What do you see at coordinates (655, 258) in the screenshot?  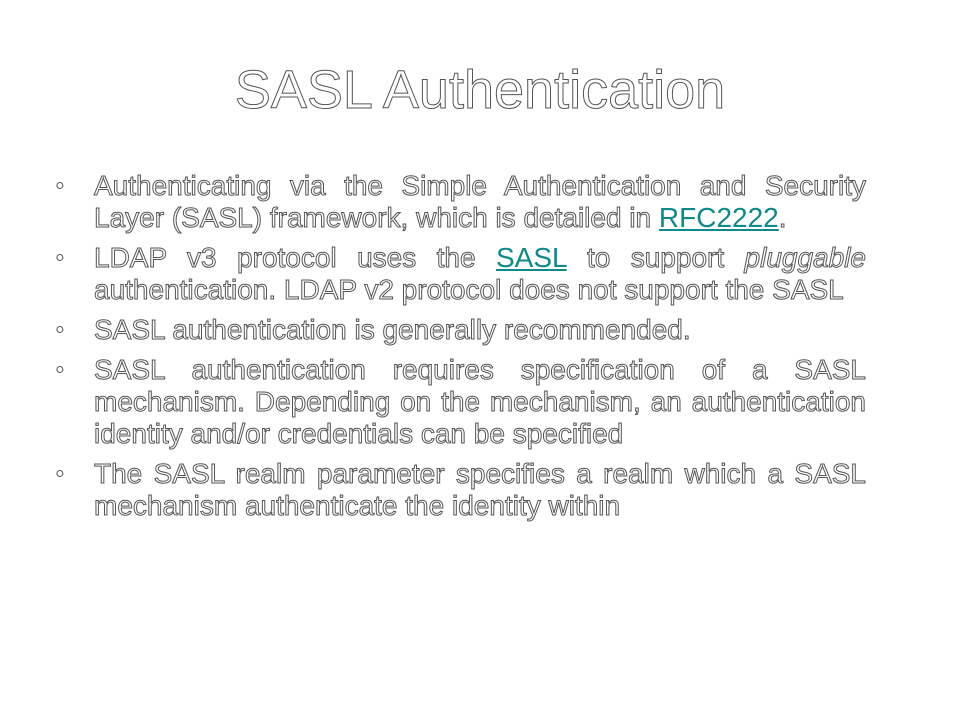 I see `bullet-text-mid: to support` at bounding box center [655, 258].